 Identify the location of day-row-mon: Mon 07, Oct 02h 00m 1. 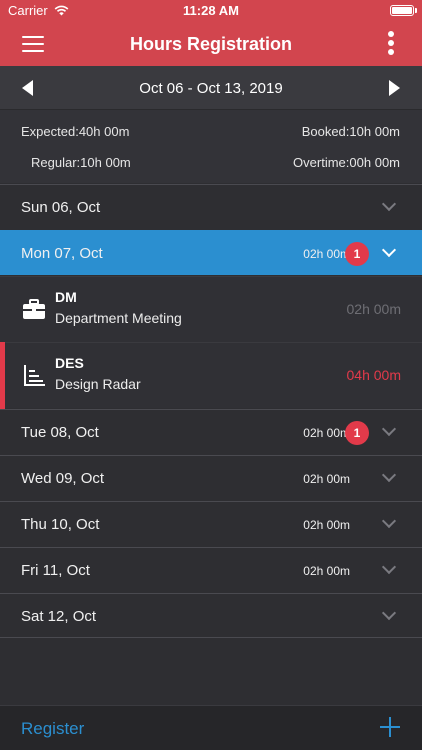
(211, 252).